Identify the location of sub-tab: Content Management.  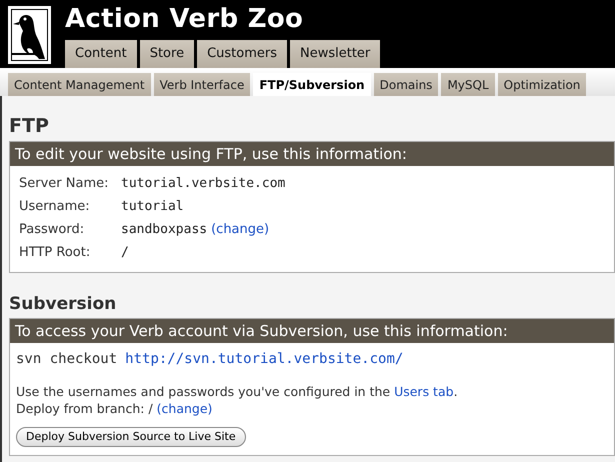
(79, 84).